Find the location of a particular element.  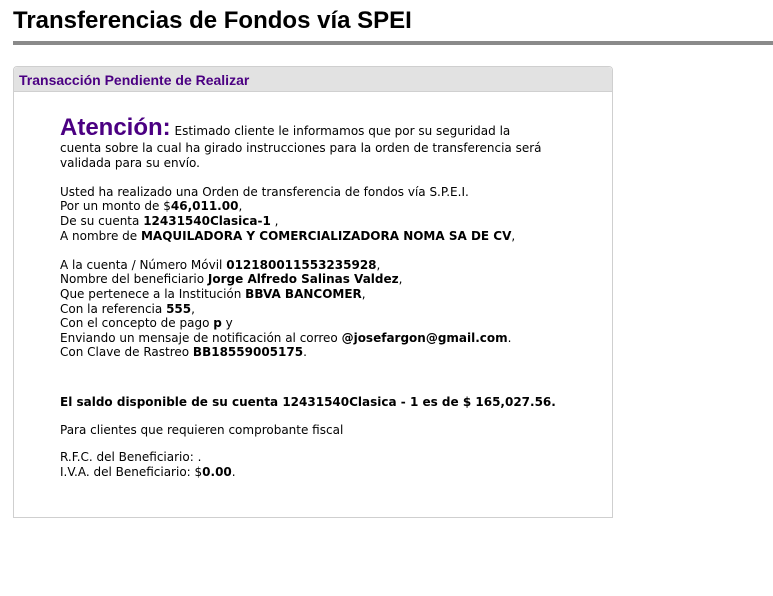

amount-value: 46,011.00 is located at coordinates (204, 206).